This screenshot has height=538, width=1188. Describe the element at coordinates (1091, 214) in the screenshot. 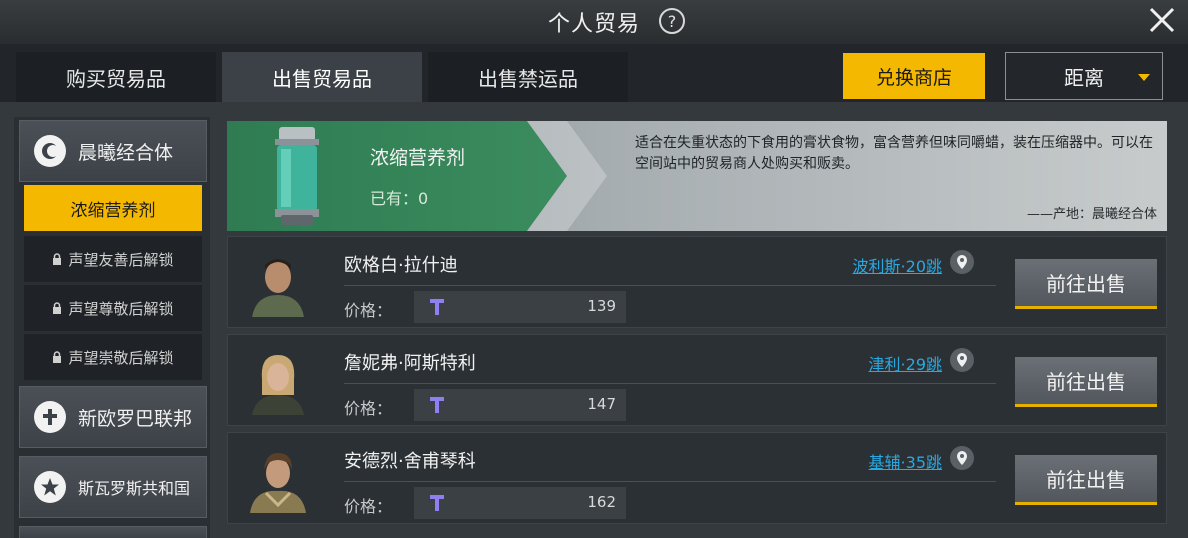

I see `product-origin: ——产地：晨曦经合体` at that location.